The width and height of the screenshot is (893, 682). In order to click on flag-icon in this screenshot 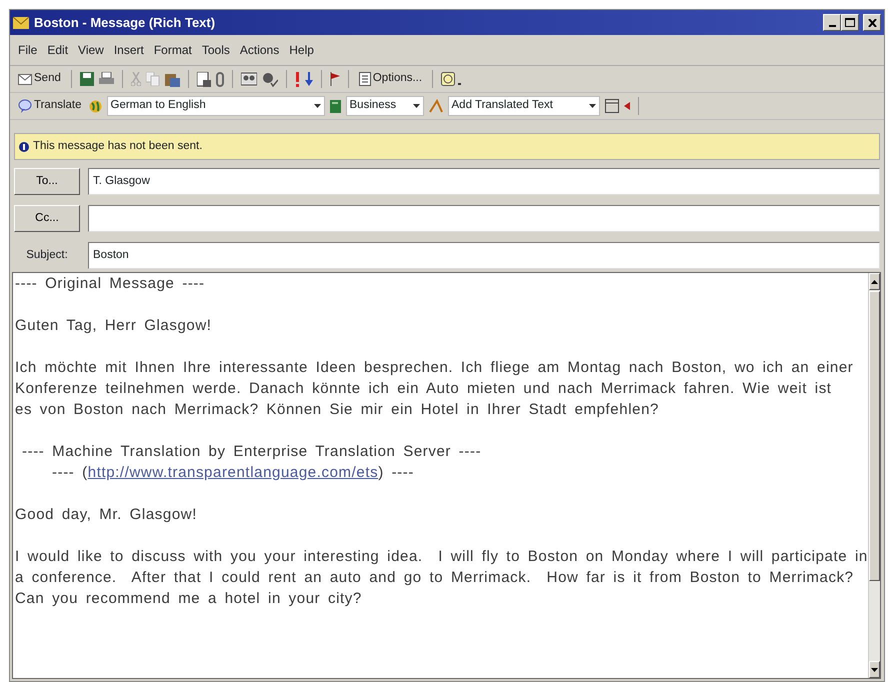, I will do `click(335, 79)`.